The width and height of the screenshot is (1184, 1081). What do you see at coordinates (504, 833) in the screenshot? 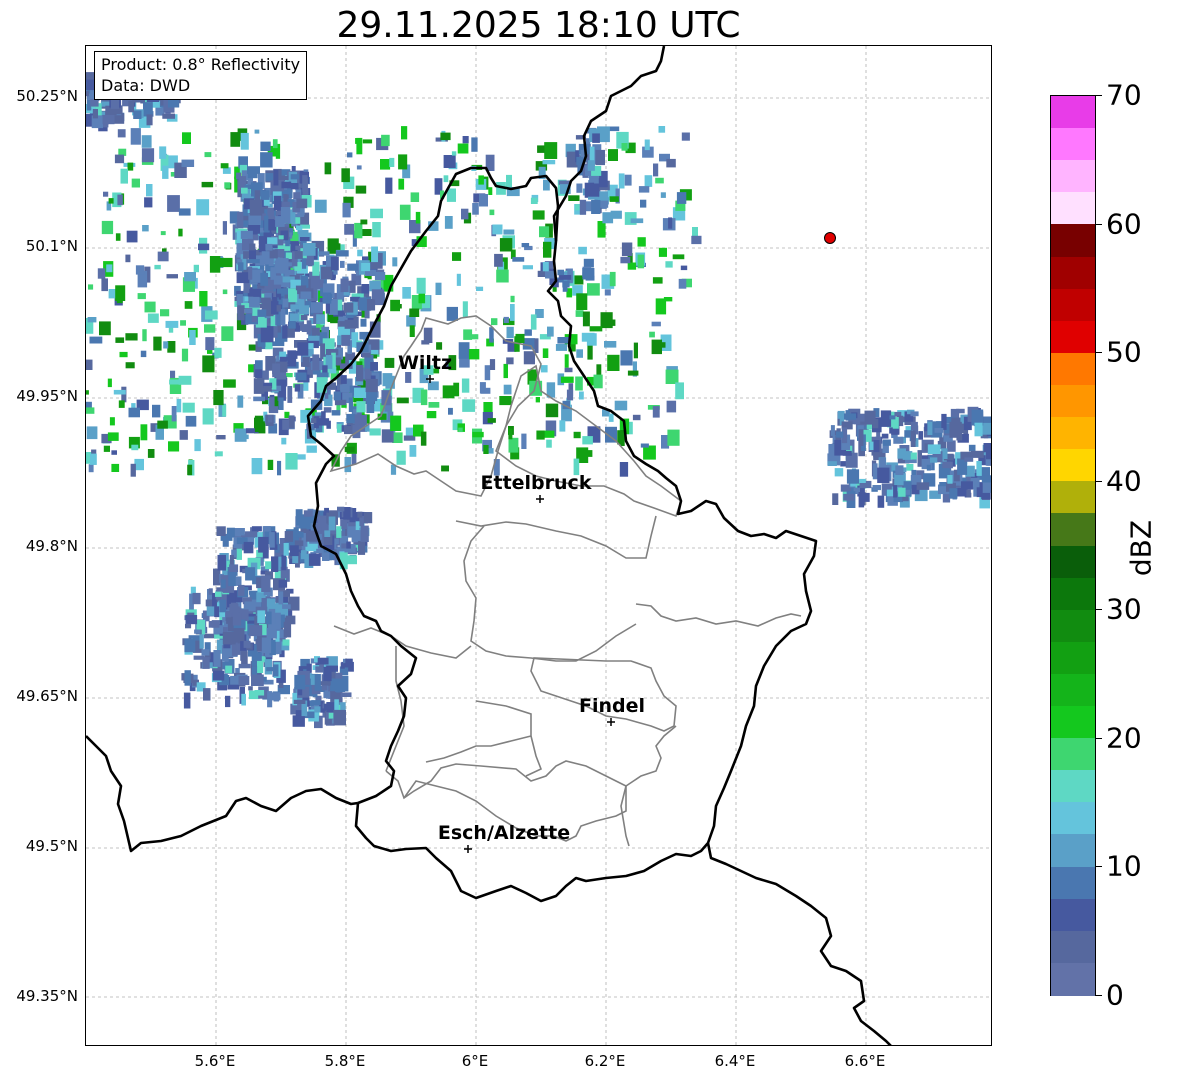
I see `city-label: Esch/Alzette` at bounding box center [504, 833].